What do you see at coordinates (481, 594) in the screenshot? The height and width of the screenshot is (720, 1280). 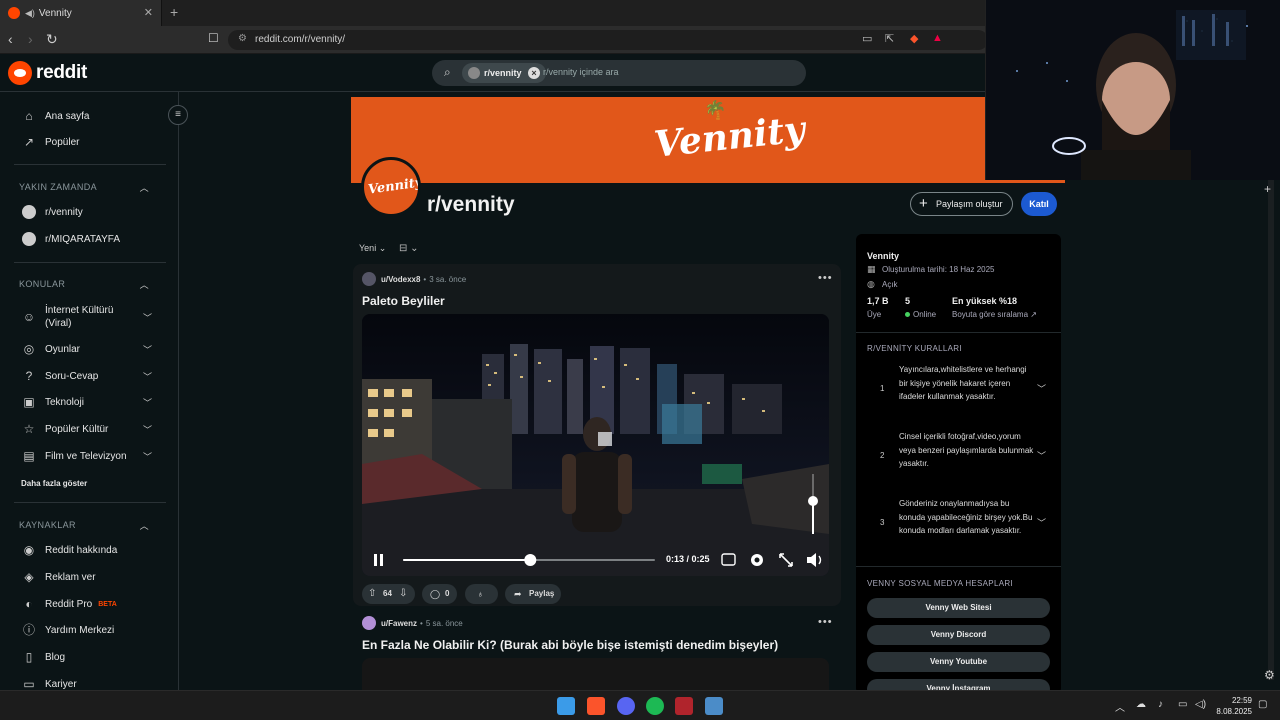 I see `award-button: ♁` at bounding box center [481, 594].